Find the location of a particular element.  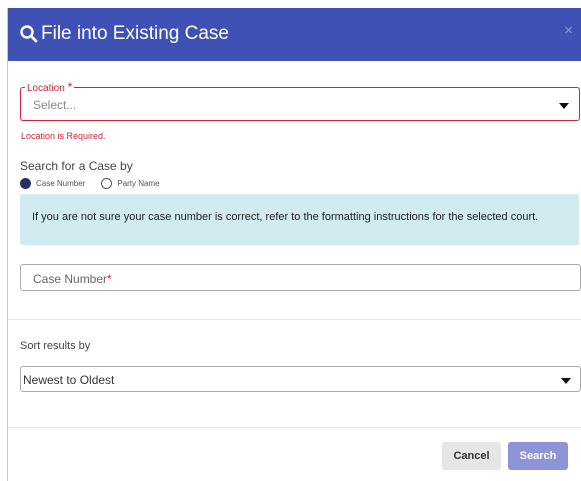

search-by-label: Search for a Case by is located at coordinates (76, 166).